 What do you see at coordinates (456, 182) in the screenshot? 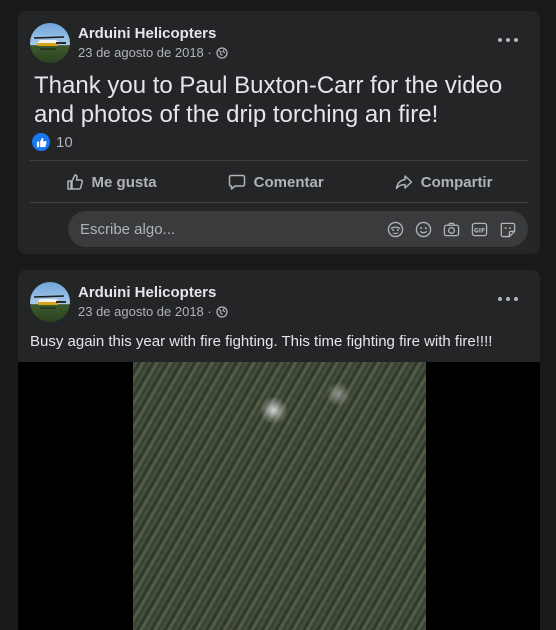
I see `share-label: Compartir` at bounding box center [456, 182].